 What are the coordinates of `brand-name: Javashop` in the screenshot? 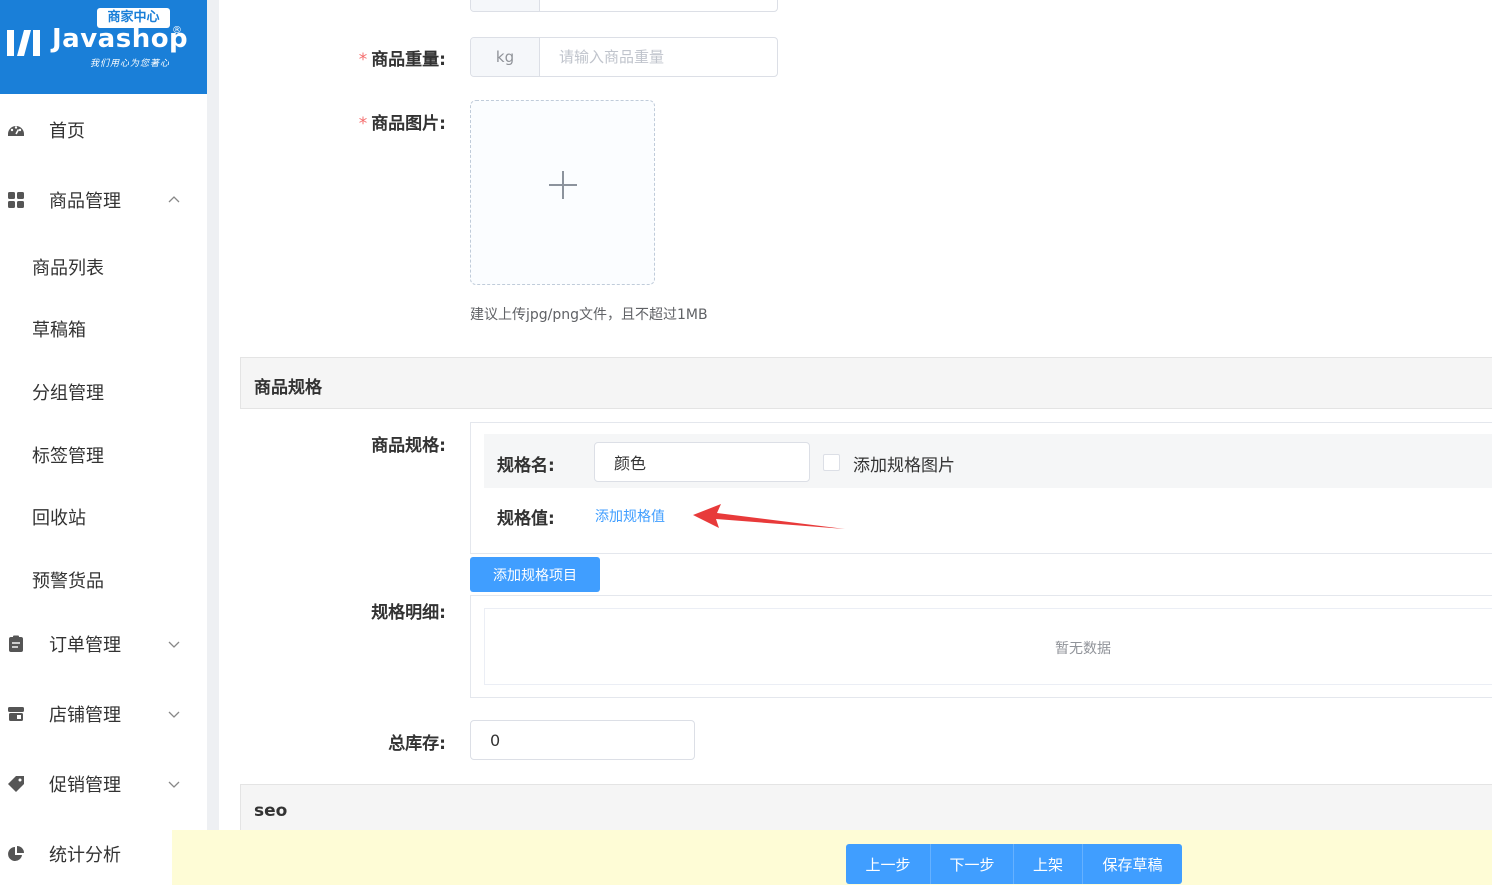 It's located at (120, 39).